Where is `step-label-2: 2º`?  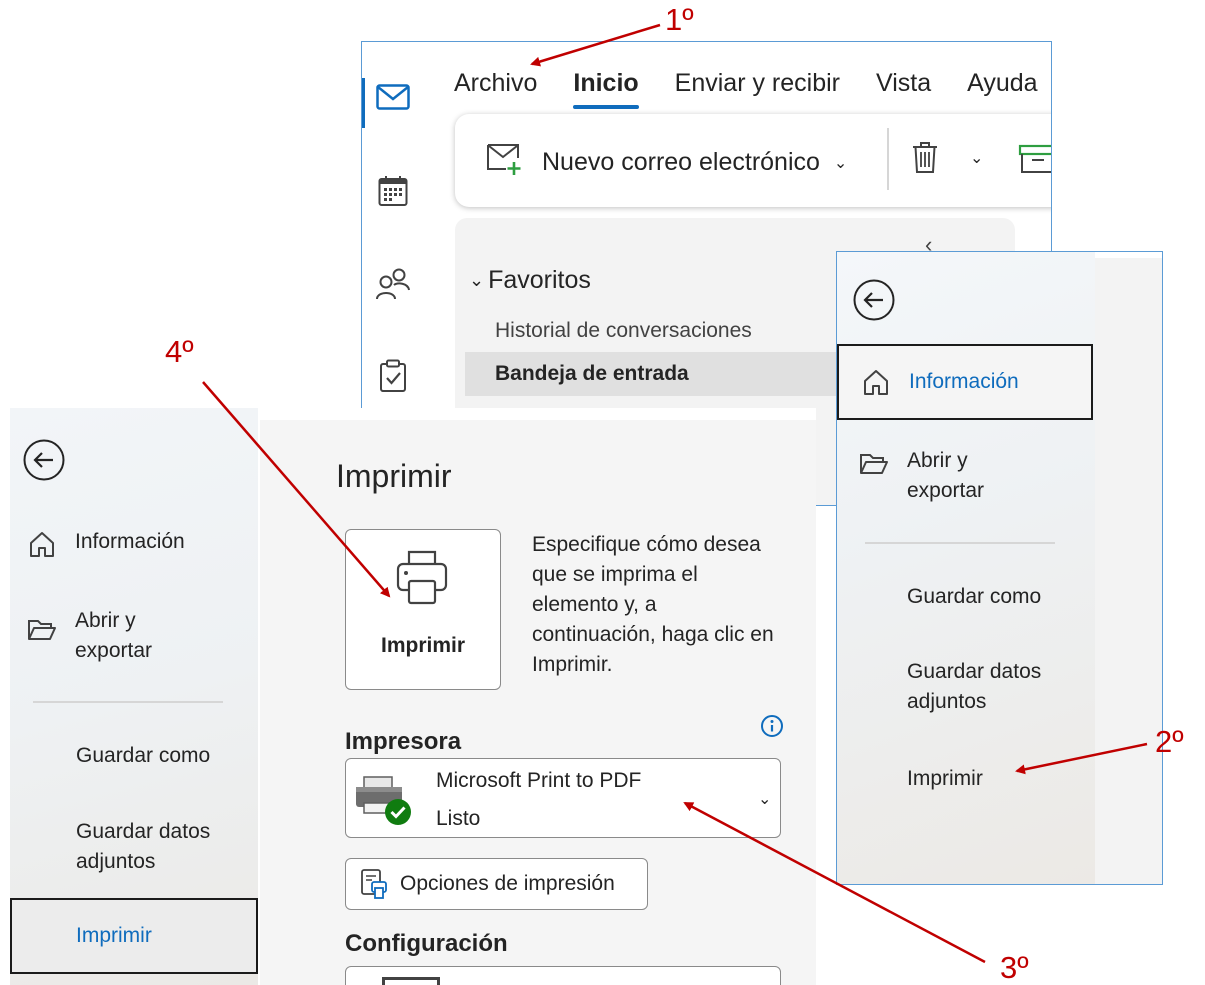 step-label-2: 2º is located at coordinates (1169, 741).